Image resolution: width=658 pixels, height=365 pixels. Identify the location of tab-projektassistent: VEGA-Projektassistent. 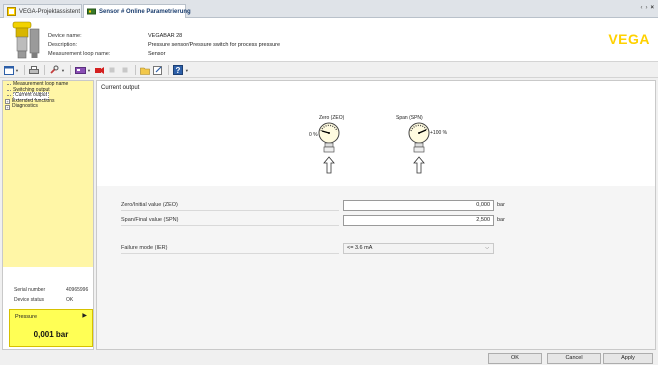
(42, 11).